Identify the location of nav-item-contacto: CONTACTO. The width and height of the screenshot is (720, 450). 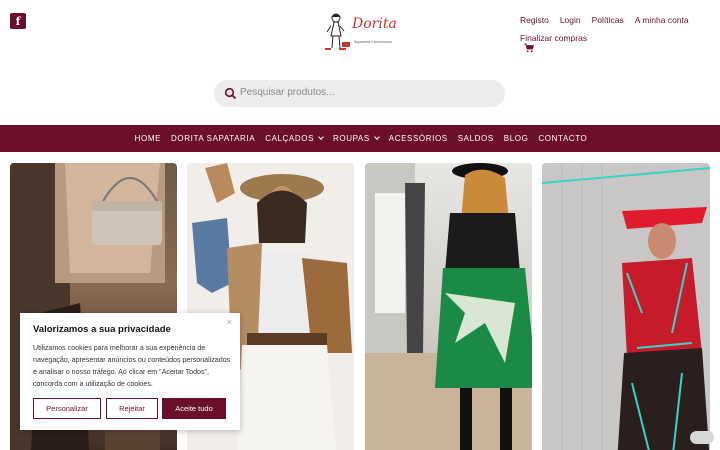
(562, 138).